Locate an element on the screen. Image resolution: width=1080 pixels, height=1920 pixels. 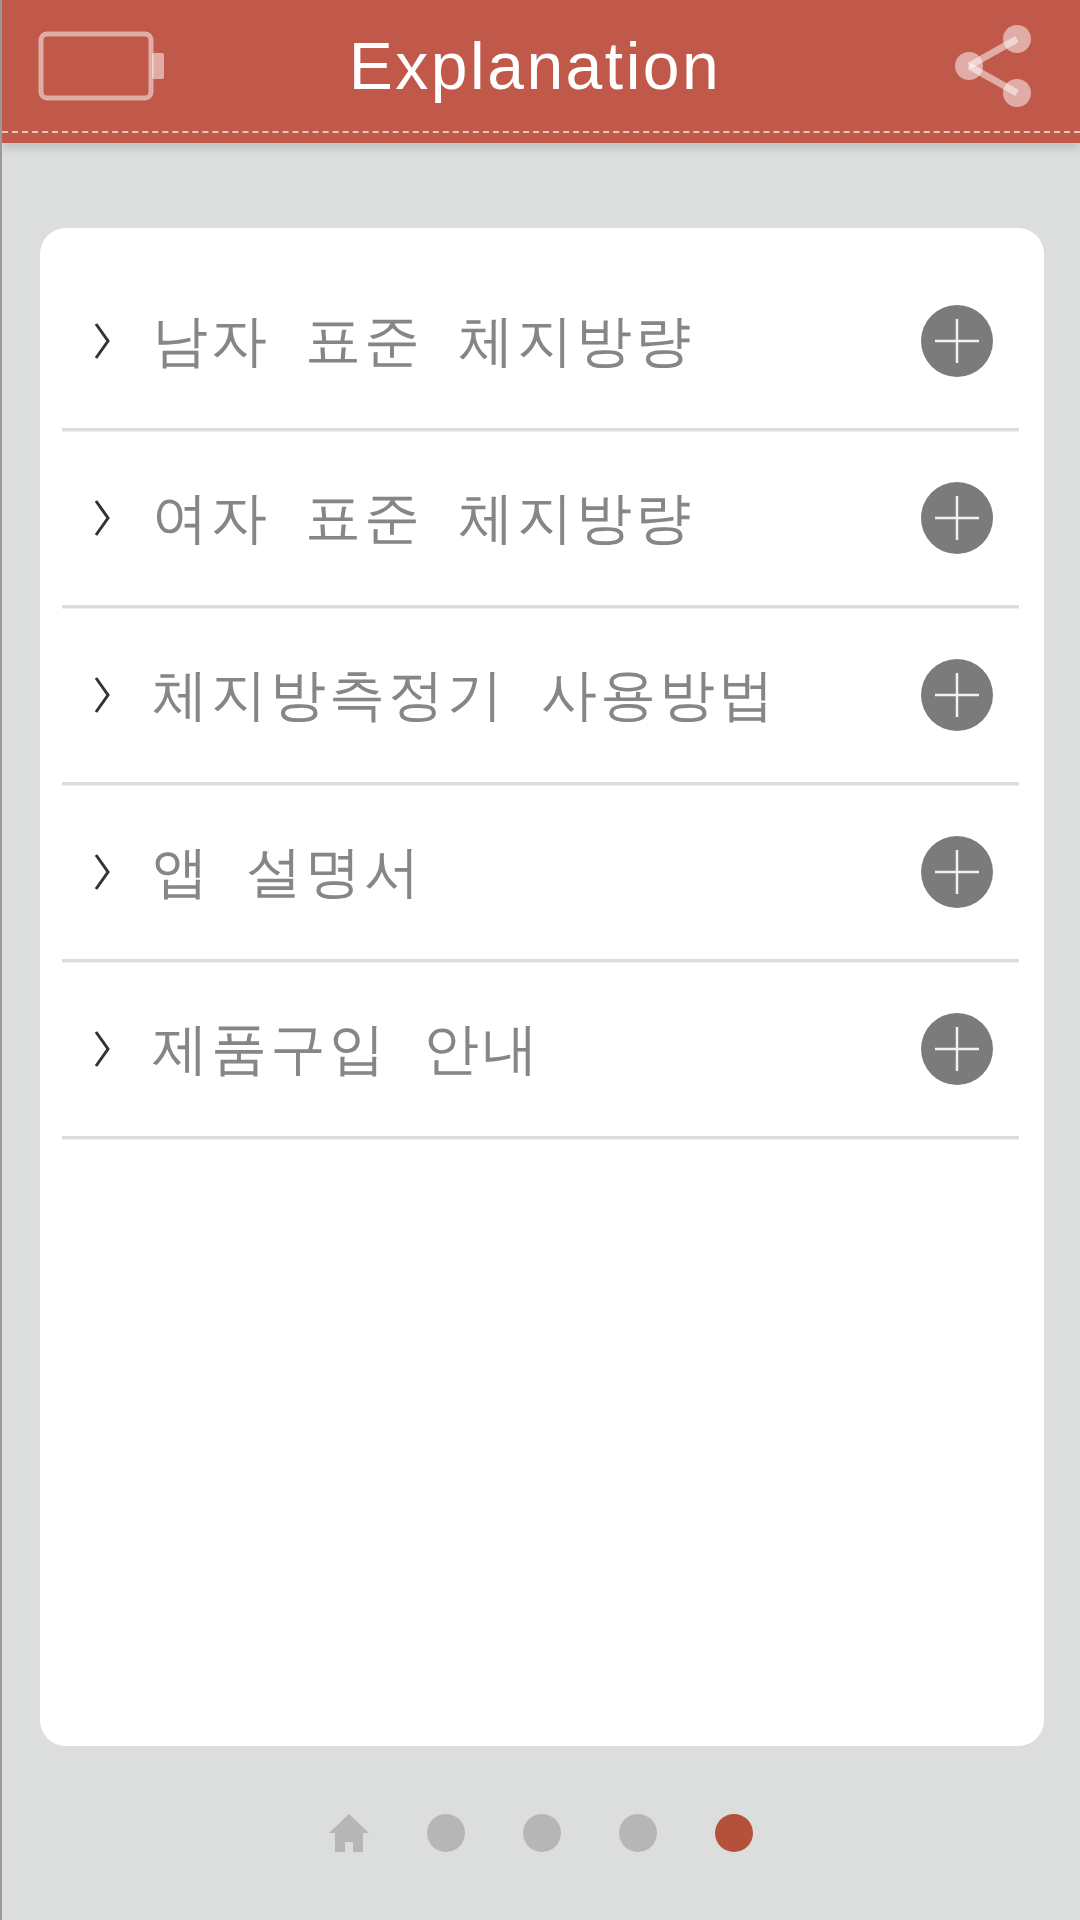
battery-icon is located at coordinates (101, 65).